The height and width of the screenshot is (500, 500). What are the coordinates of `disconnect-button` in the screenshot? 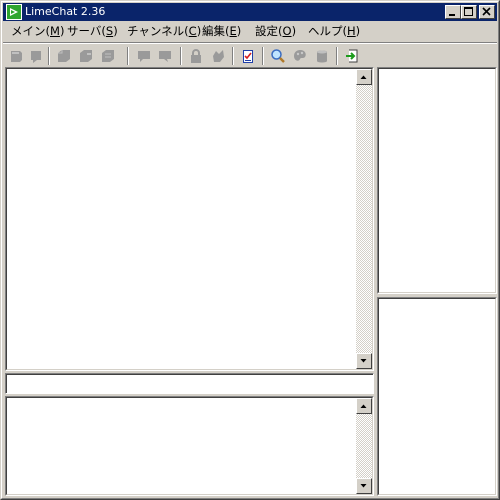 It's located at (36, 56).